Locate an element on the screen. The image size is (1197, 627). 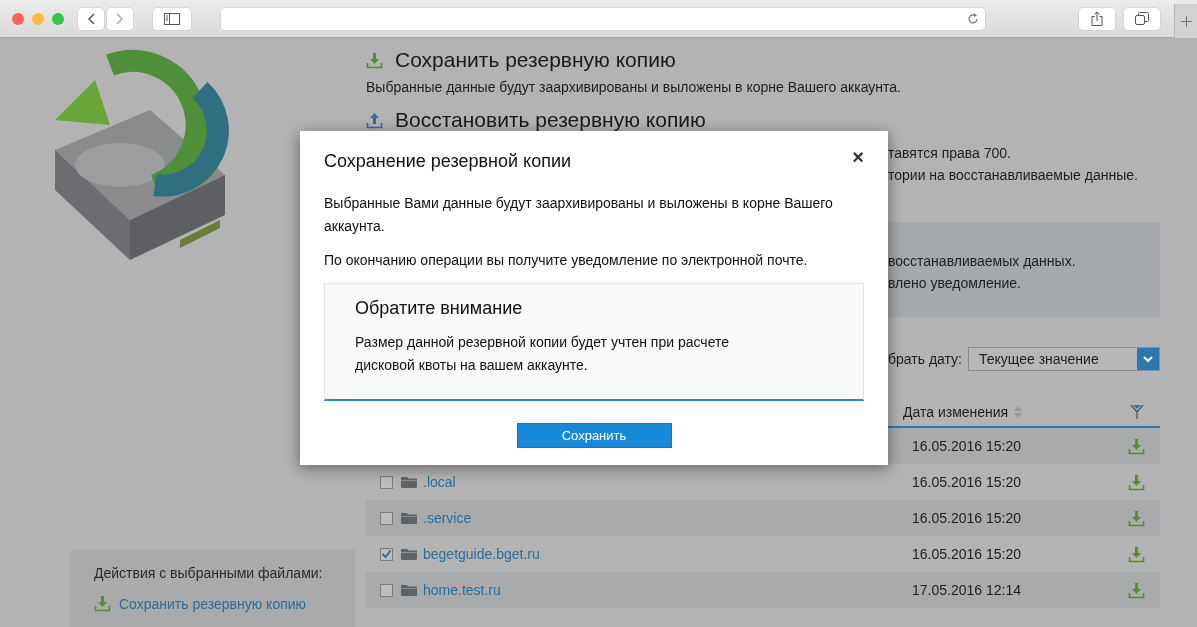
dialog-text: По окончанию операции вы получите уведомление по электронной почте. is located at coordinates (566, 260).